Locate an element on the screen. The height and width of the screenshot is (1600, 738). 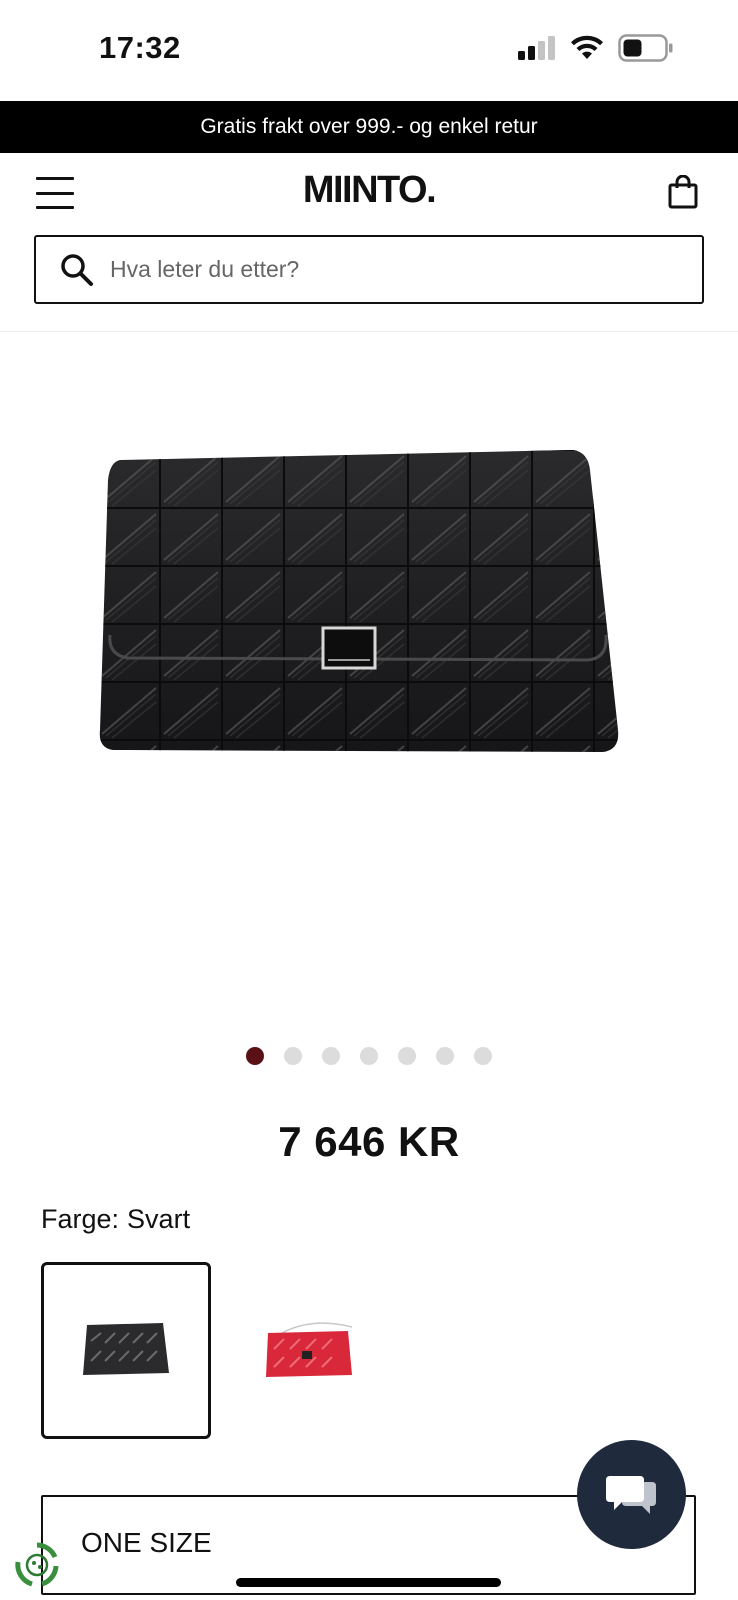
search-icon is located at coordinates (77, 269).